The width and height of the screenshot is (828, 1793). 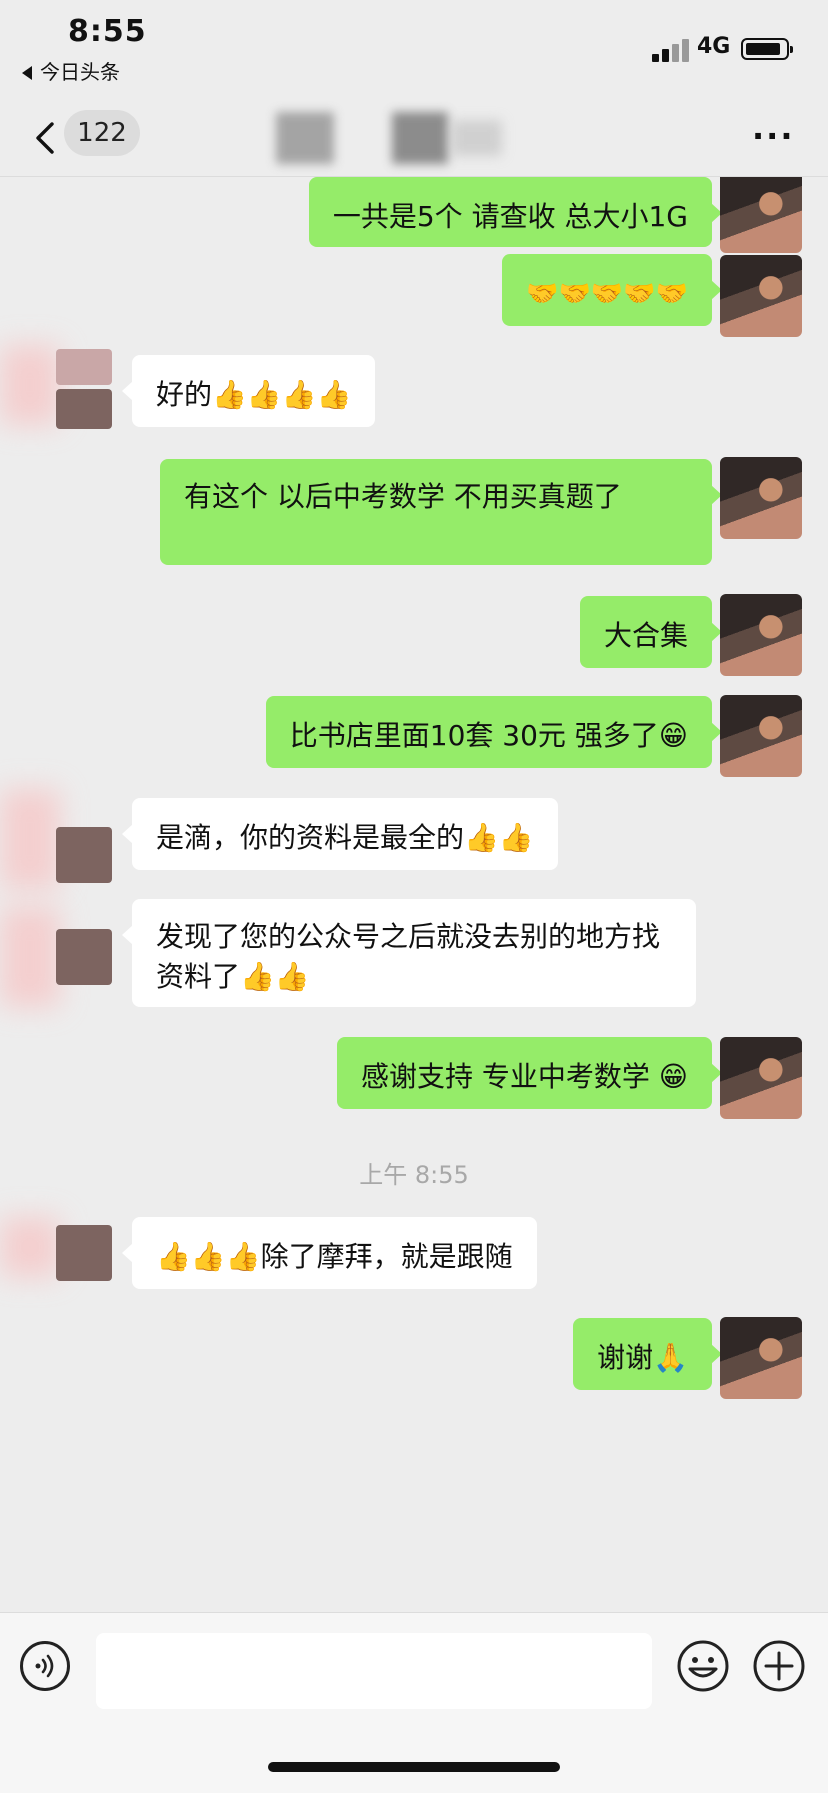 What do you see at coordinates (27, 73) in the screenshot?
I see `back-triangle-icon` at bounding box center [27, 73].